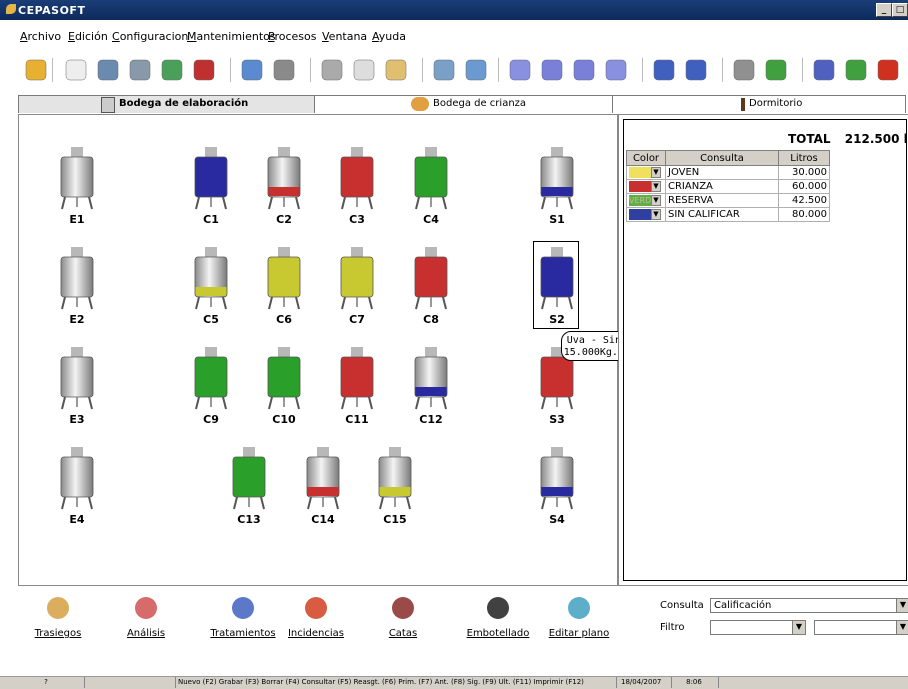 The width and height of the screenshot is (908, 689). Describe the element at coordinates (396, 70) in the screenshot. I see `paste-icon` at that location.